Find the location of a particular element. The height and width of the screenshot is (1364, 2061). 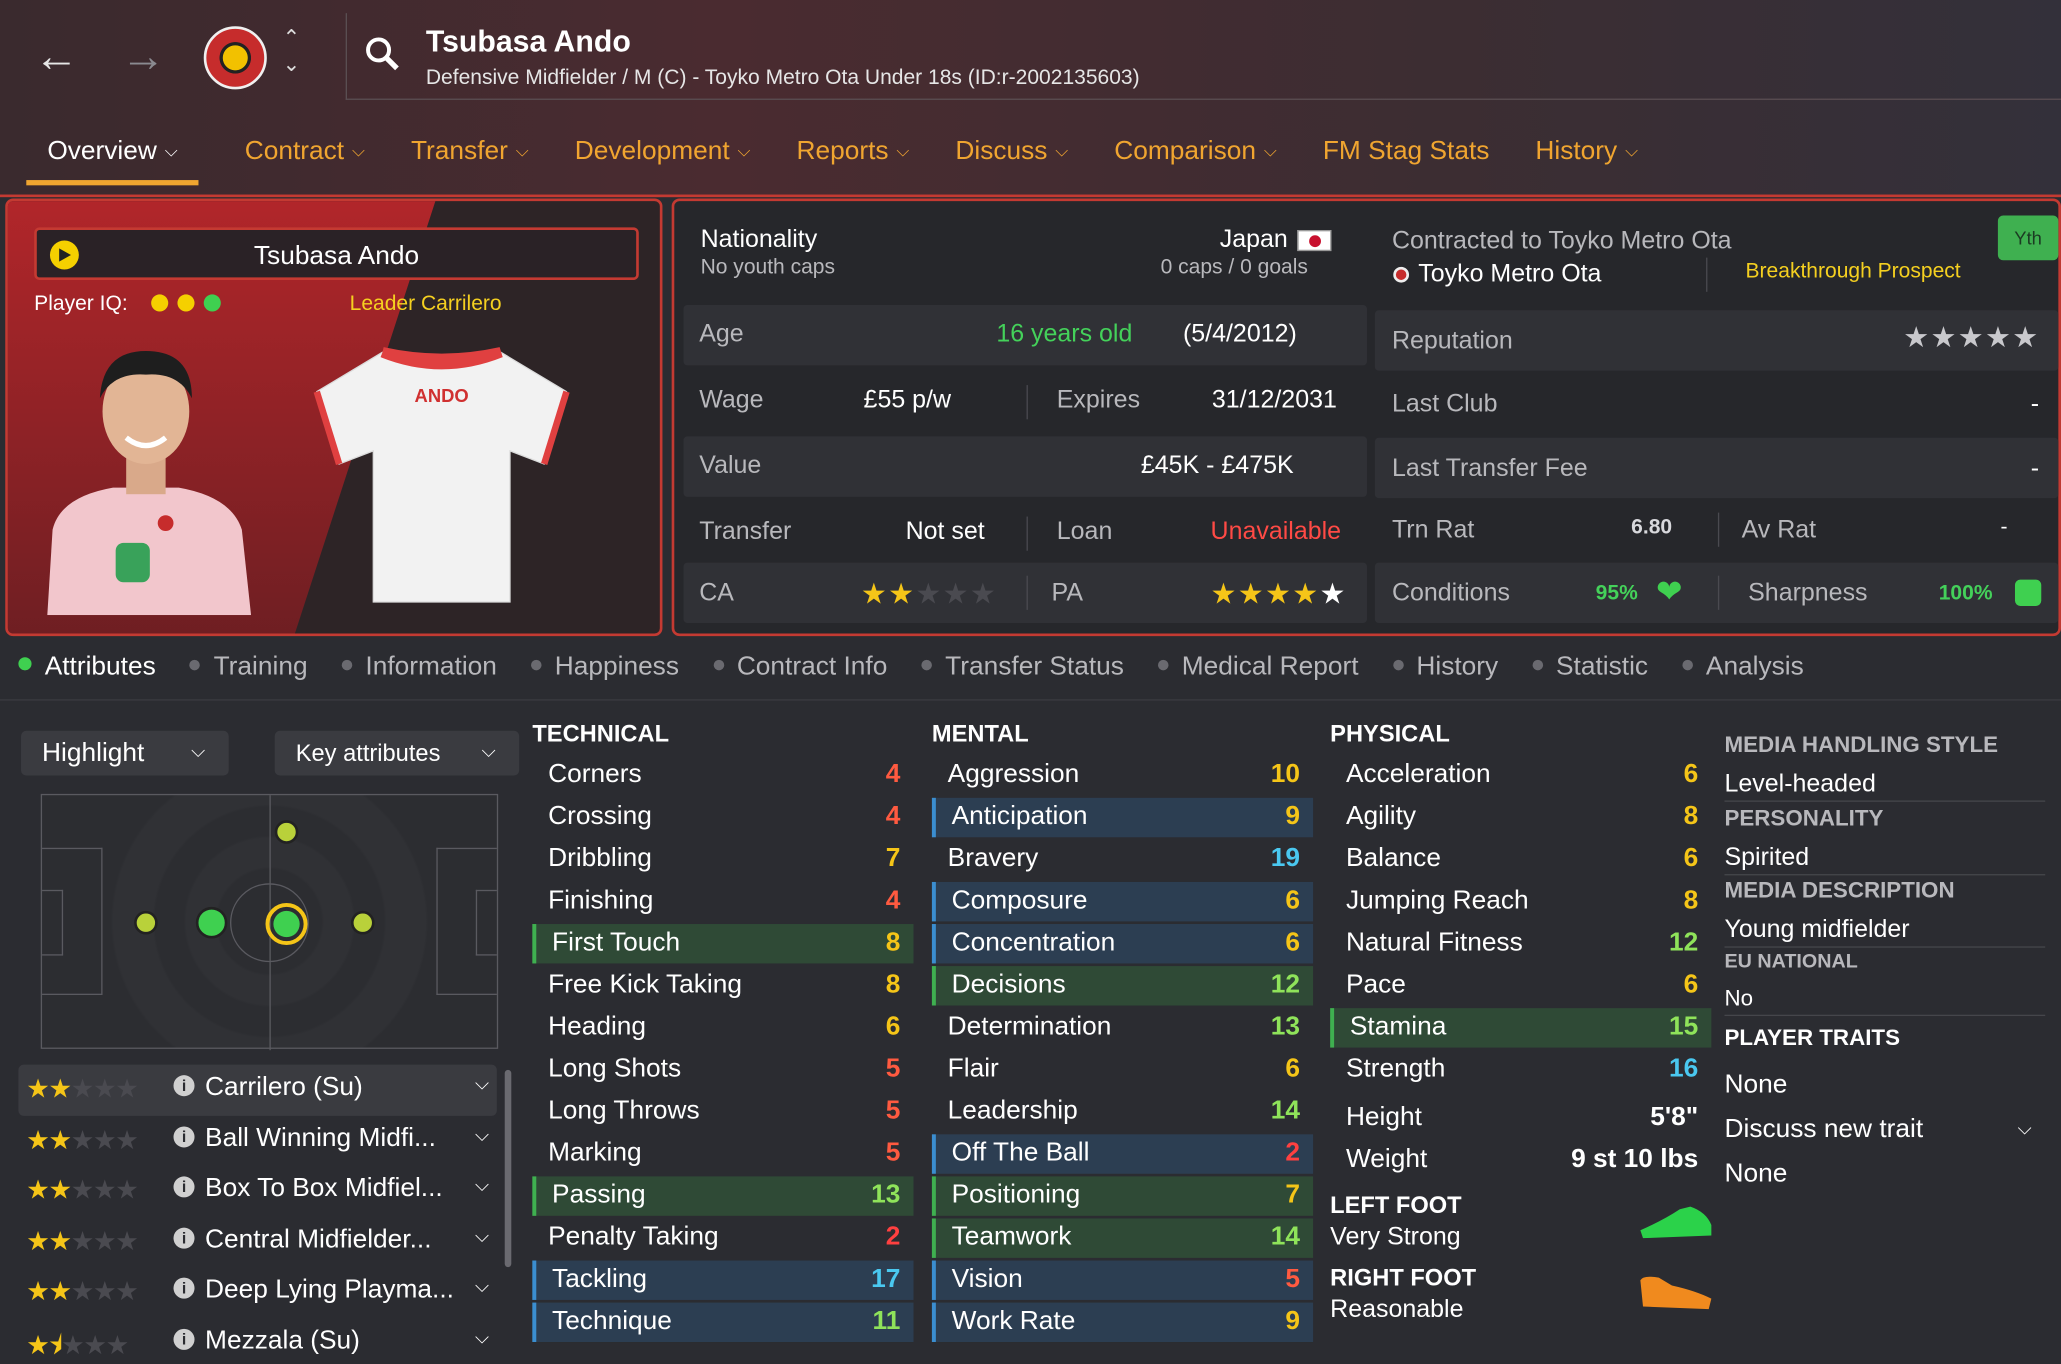

personality-value: Spirited is located at coordinates (1767, 857).